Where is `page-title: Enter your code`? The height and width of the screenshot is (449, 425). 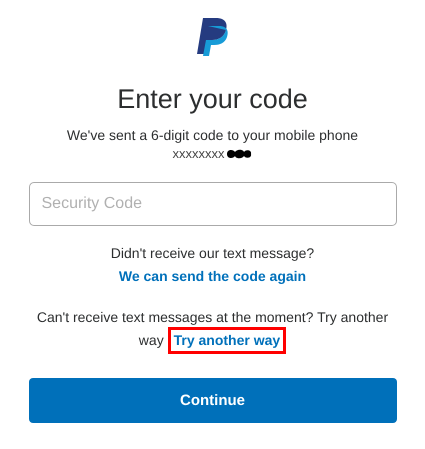 page-title: Enter your code is located at coordinates (212, 99).